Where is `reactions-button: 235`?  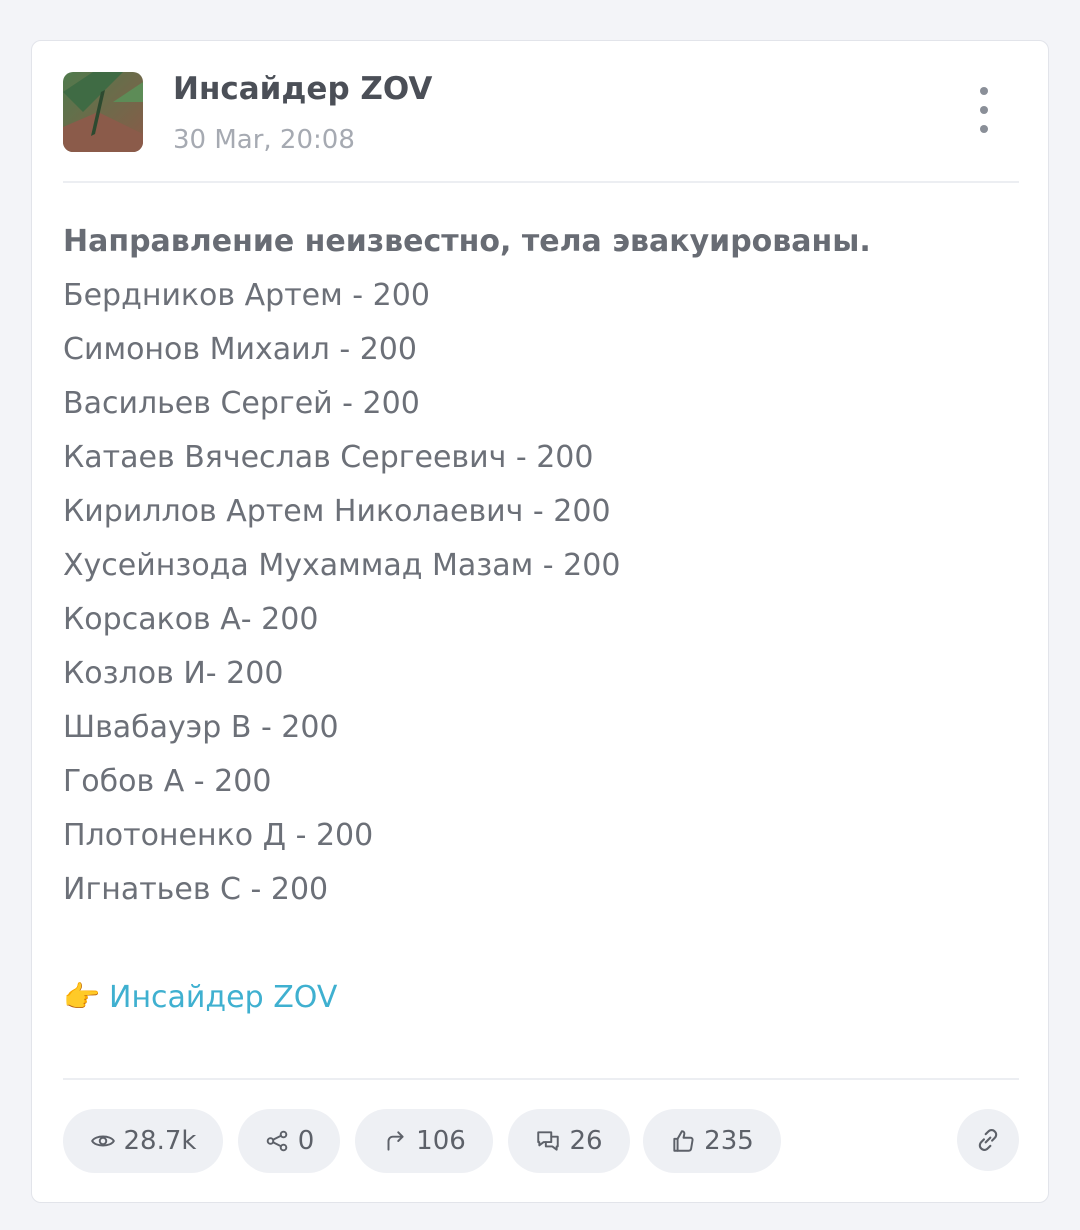 reactions-button: 235 is located at coordinates (712, 1141).